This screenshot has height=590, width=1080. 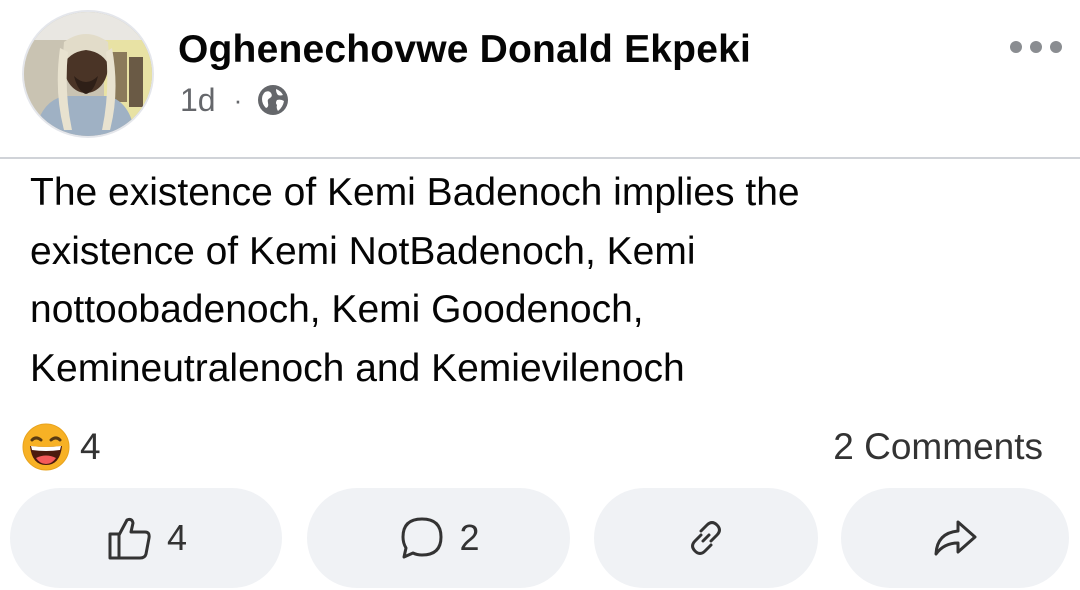 I want to click on author-name: Oghenechovwe Donald Ekpeki, so click(x=464, y=50).